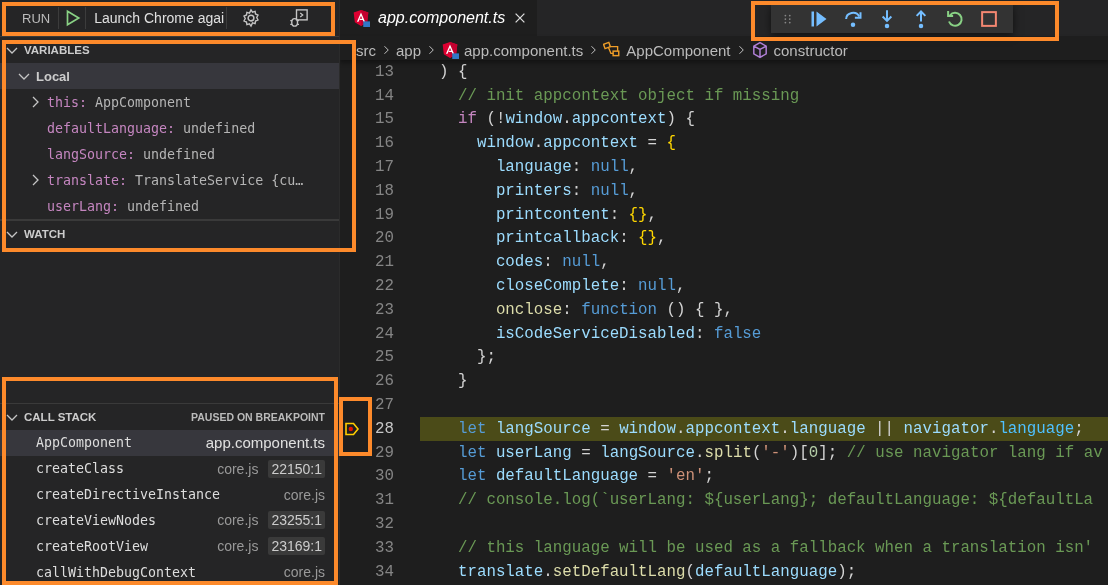 The width and height of the screenshot is (1108, 585). I want to click on line-number: 24, so click(384, 333).